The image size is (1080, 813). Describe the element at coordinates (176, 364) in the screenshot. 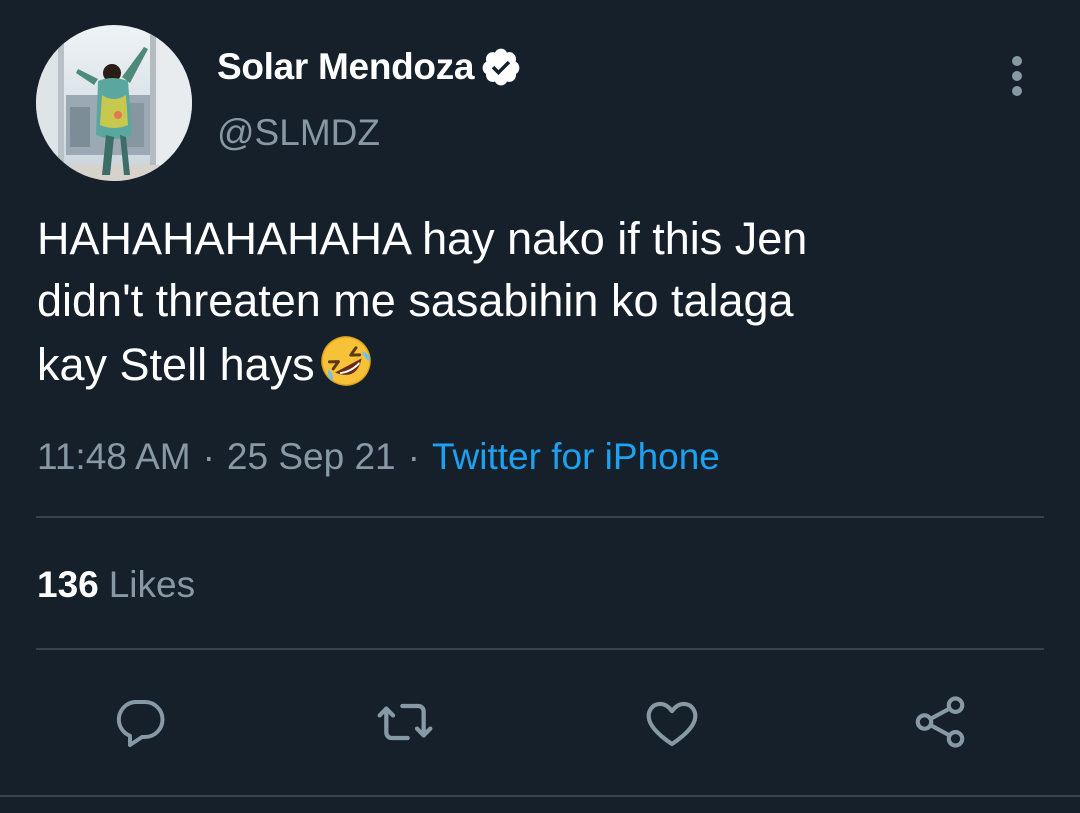

I see `tweet-text-segment: kay Stell hays` at that location.